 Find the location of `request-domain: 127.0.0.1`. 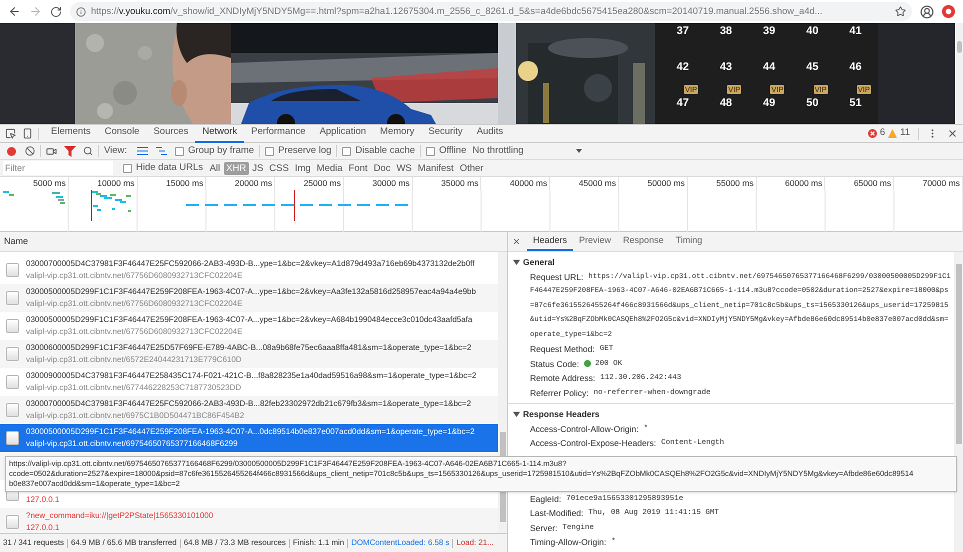

request-domain: 127.0.0.1 is located at coordinates (43, 500).